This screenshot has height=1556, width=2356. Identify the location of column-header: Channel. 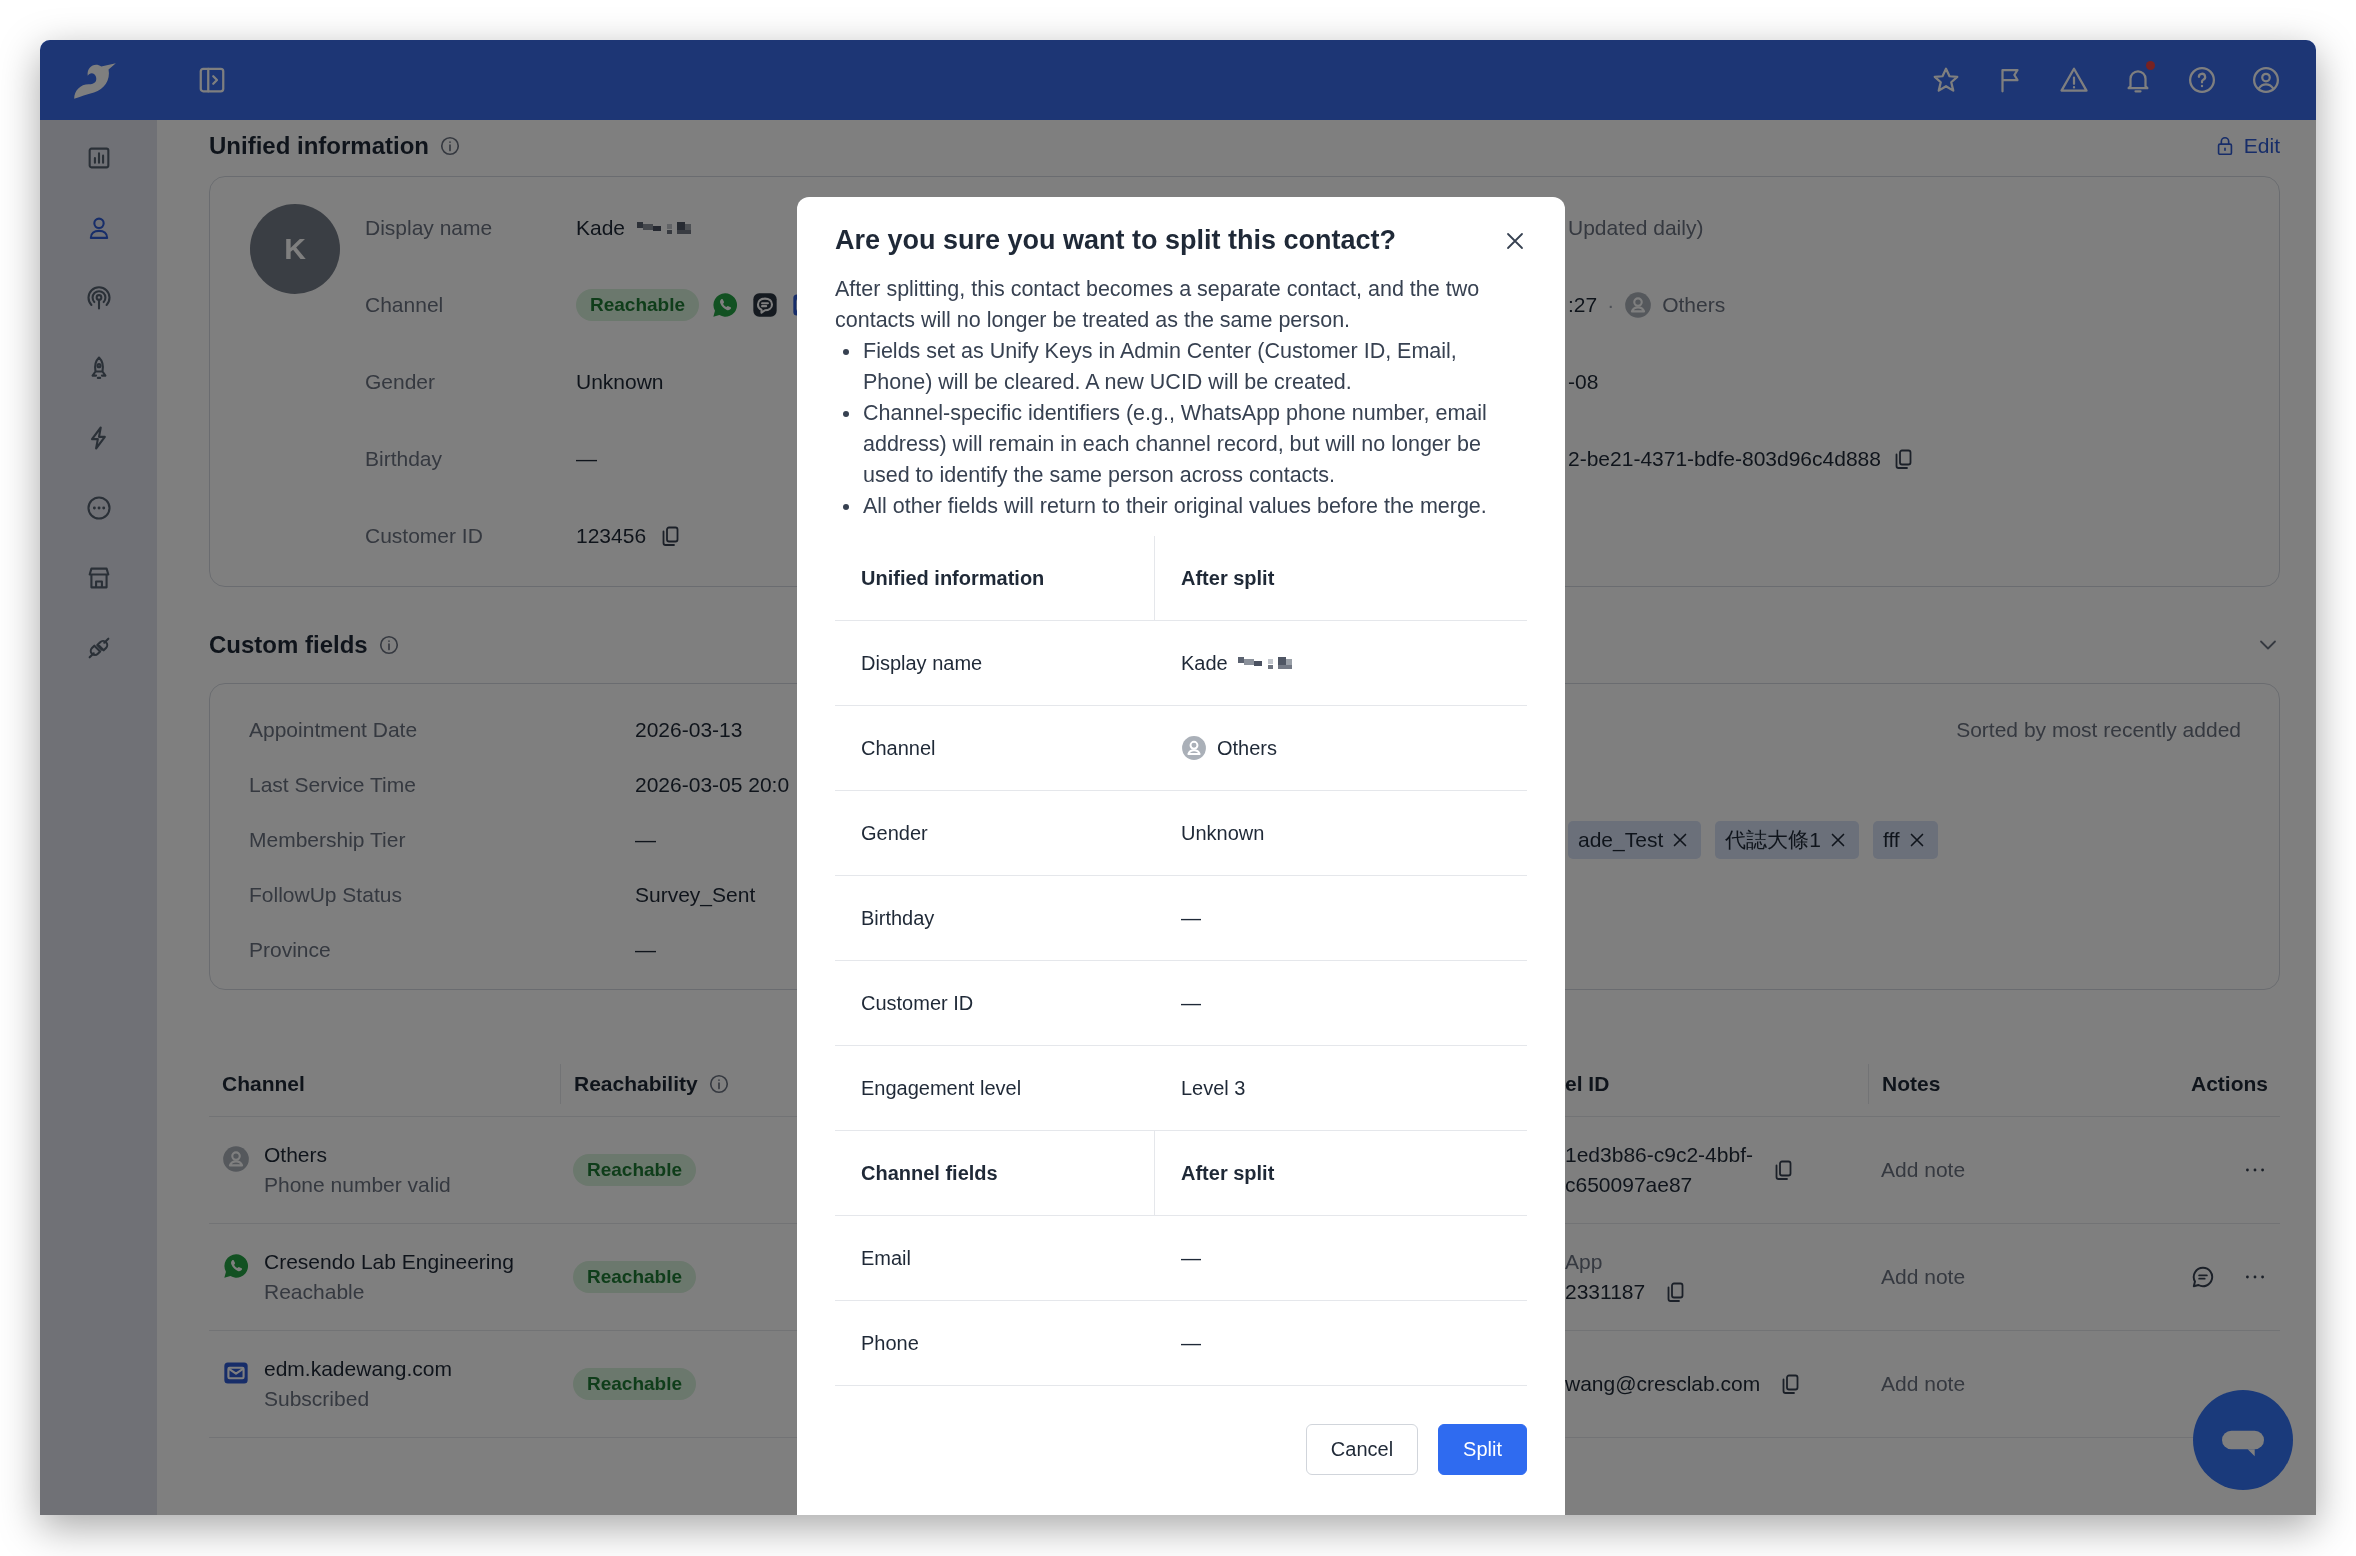
(263, 1084).